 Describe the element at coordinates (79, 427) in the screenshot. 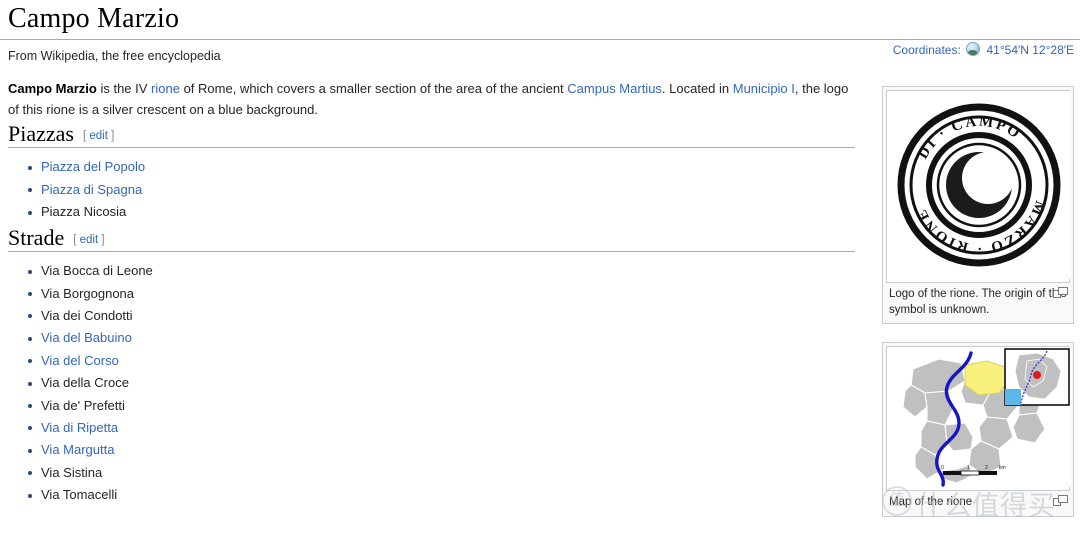

I see `via-di-ripetta-link: Via di Ripetta` at that location.